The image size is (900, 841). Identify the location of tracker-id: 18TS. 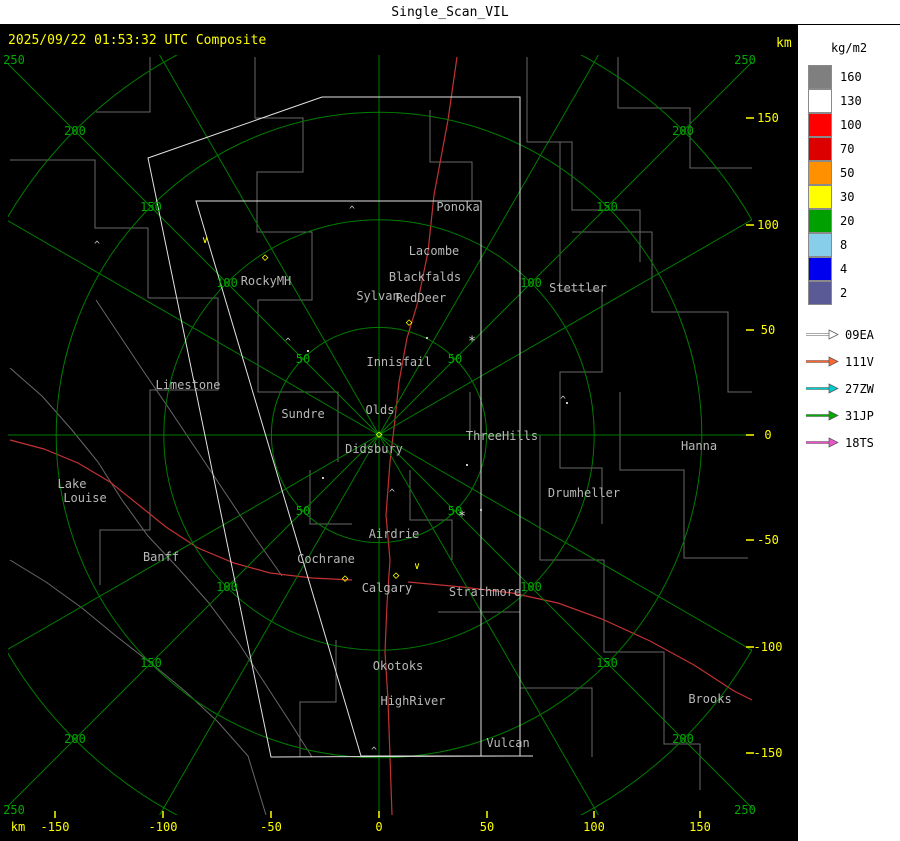
(859, 442).